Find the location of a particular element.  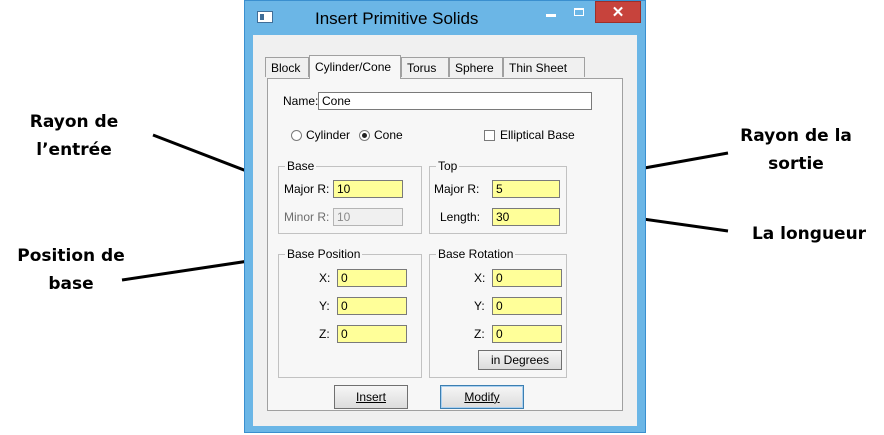

base-position-title: Base Position is located at coordinates (324, 254).